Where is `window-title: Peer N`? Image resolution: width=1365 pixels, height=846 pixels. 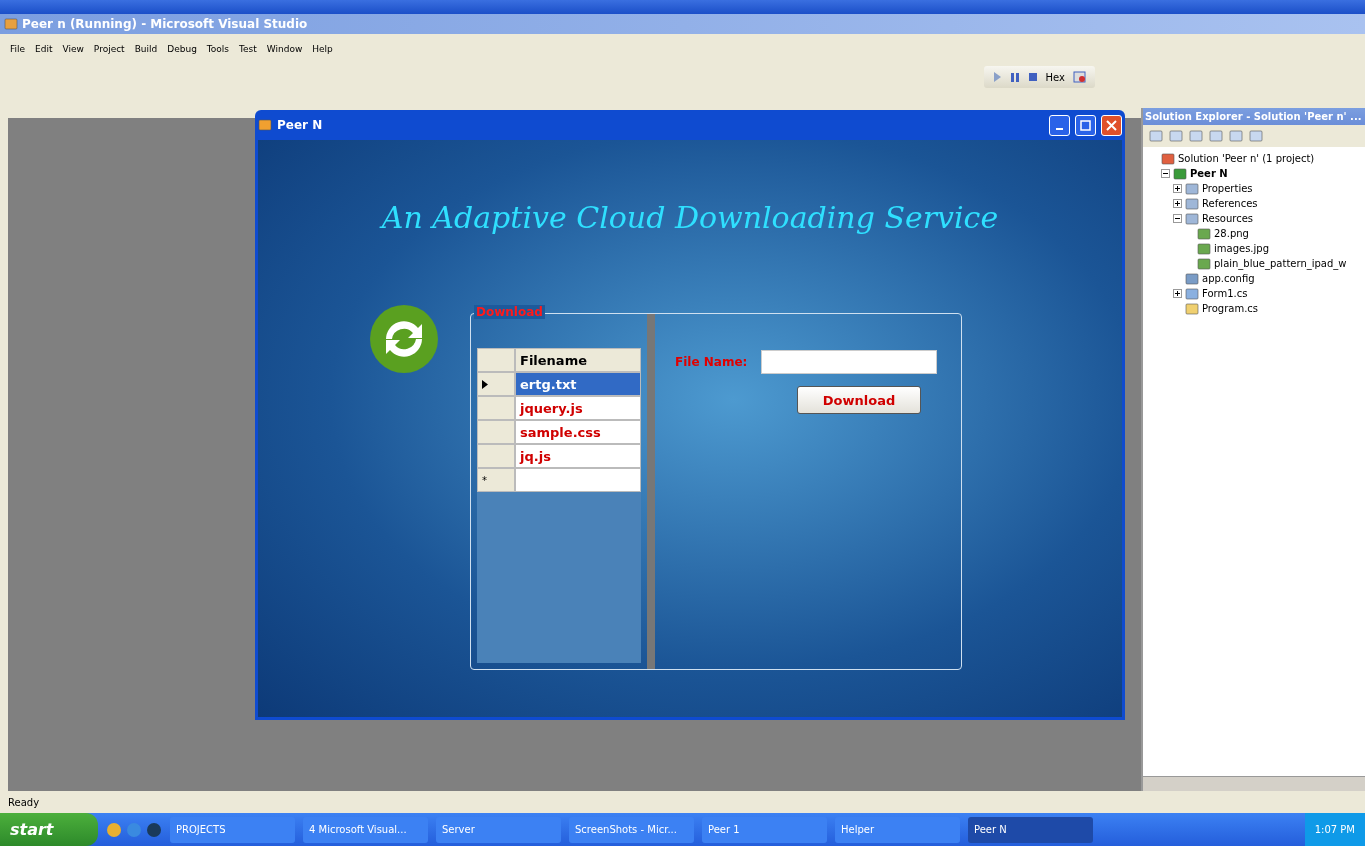 window-title: Peer N is located at coordinates (300, 125).